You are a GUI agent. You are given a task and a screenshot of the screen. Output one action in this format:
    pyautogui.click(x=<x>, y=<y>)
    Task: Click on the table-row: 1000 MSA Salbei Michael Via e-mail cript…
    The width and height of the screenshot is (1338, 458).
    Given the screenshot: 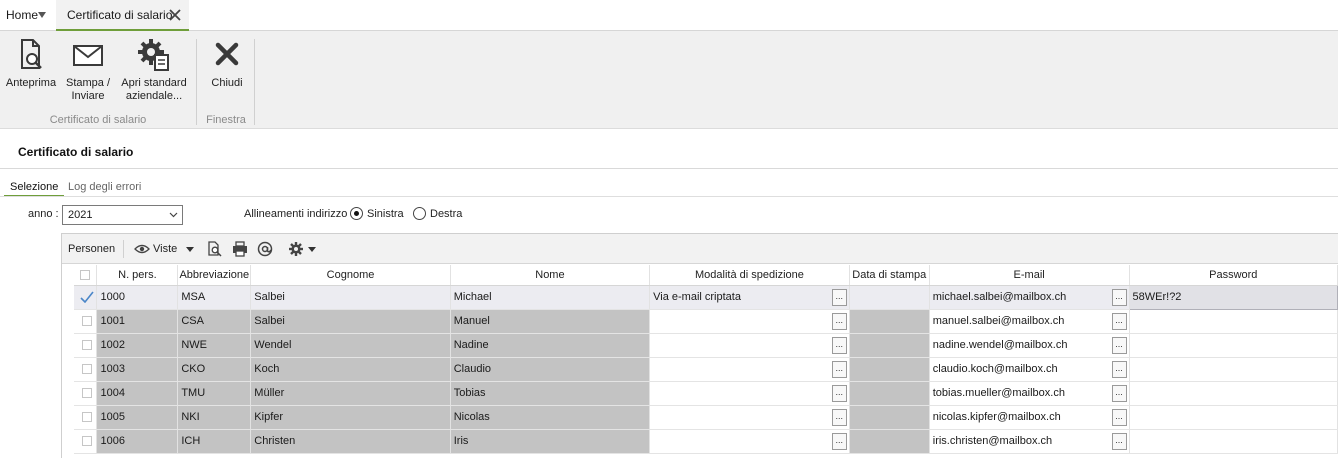 What is the action you would take?
    pyautogui.click(x=706, y=297)
    